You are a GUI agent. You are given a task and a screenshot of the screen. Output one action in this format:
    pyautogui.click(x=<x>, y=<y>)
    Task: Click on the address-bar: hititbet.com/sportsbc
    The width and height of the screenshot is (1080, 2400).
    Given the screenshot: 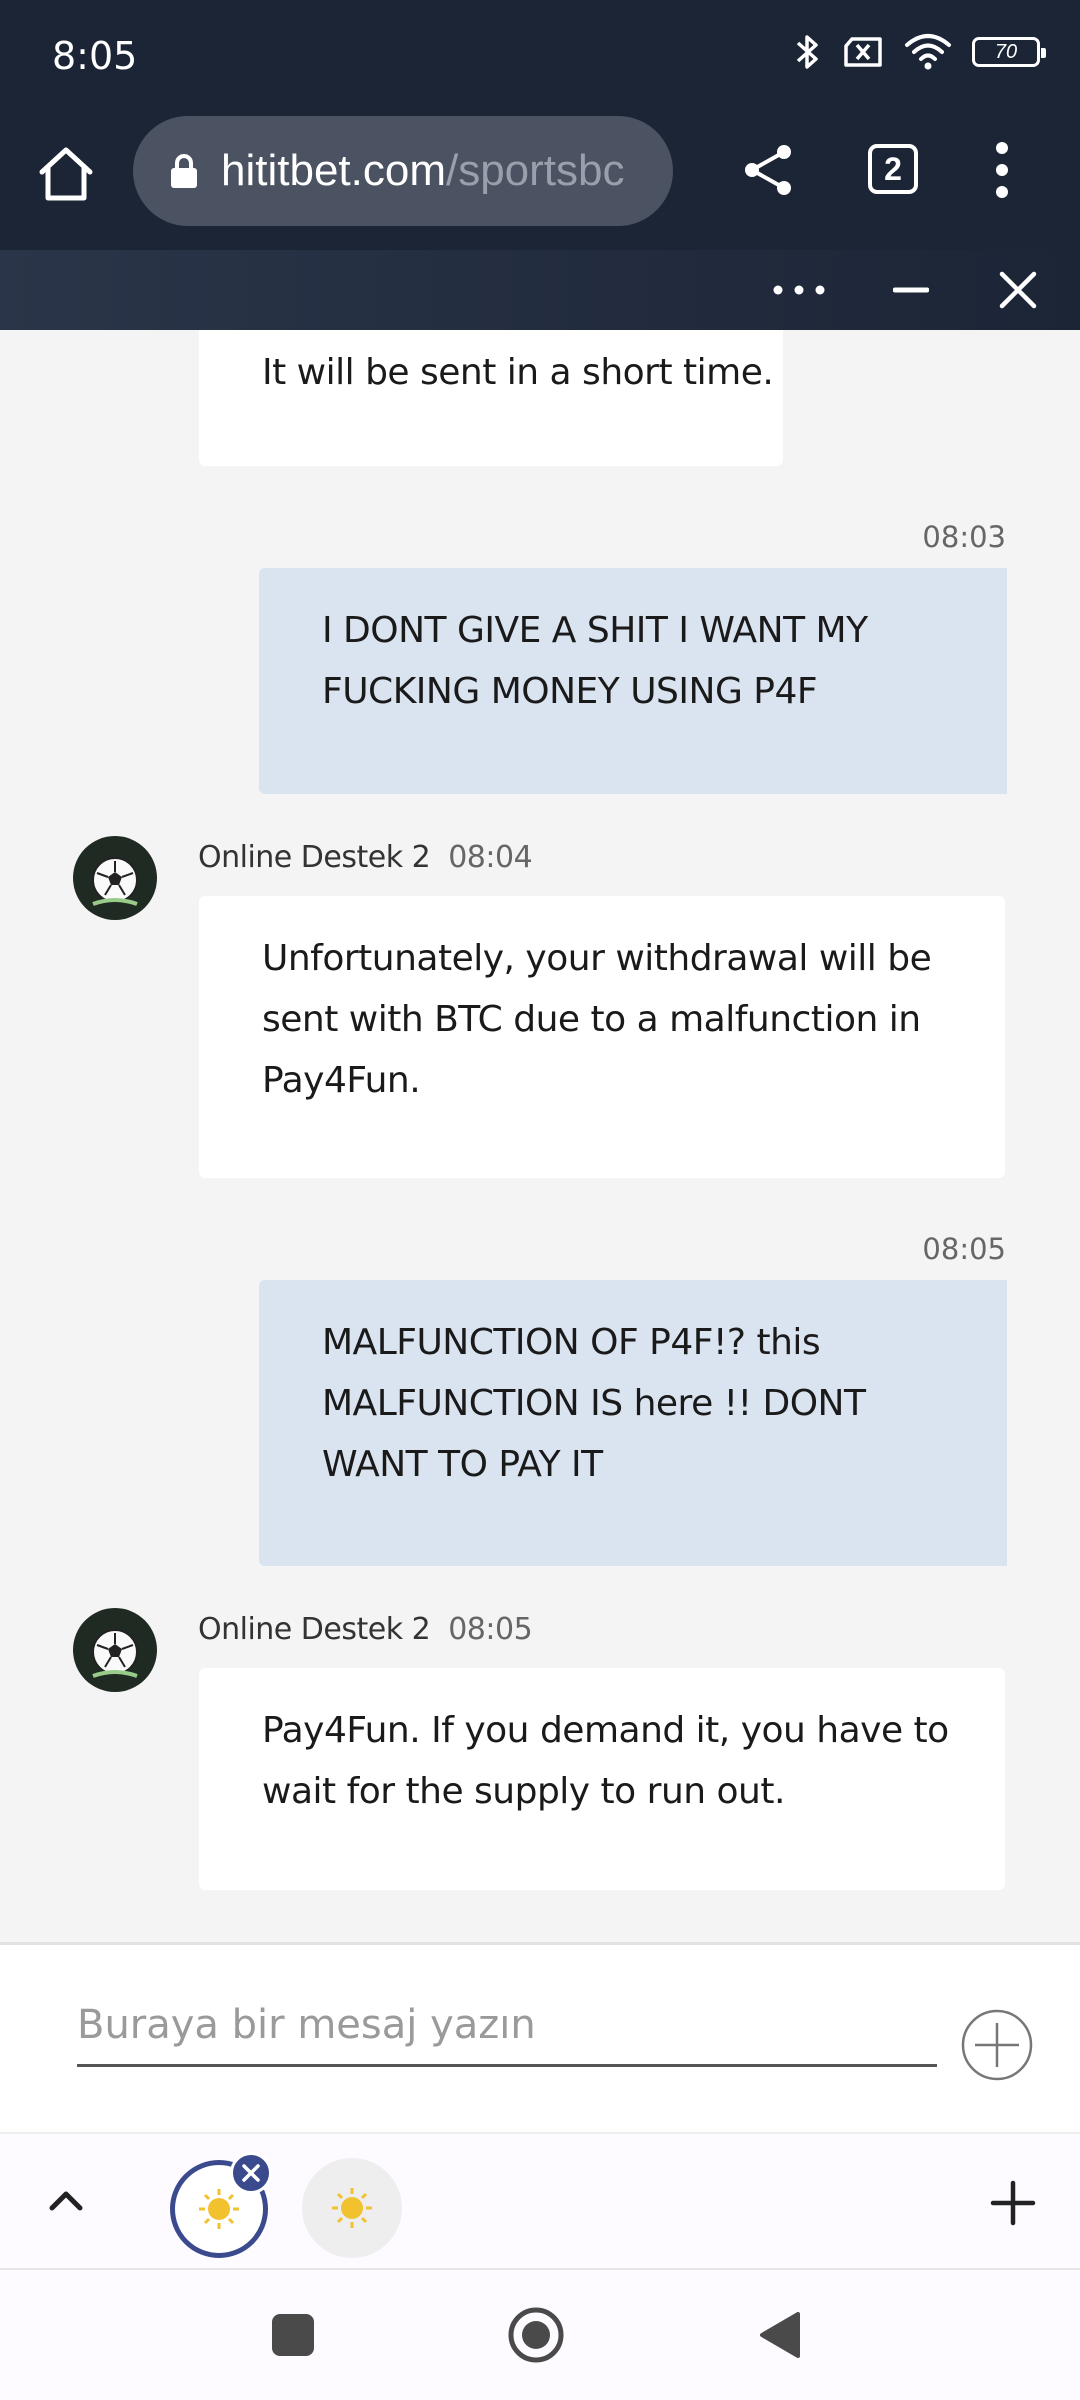 What is the action you would take?
    pyautogui.click(x=403, y=171)
    